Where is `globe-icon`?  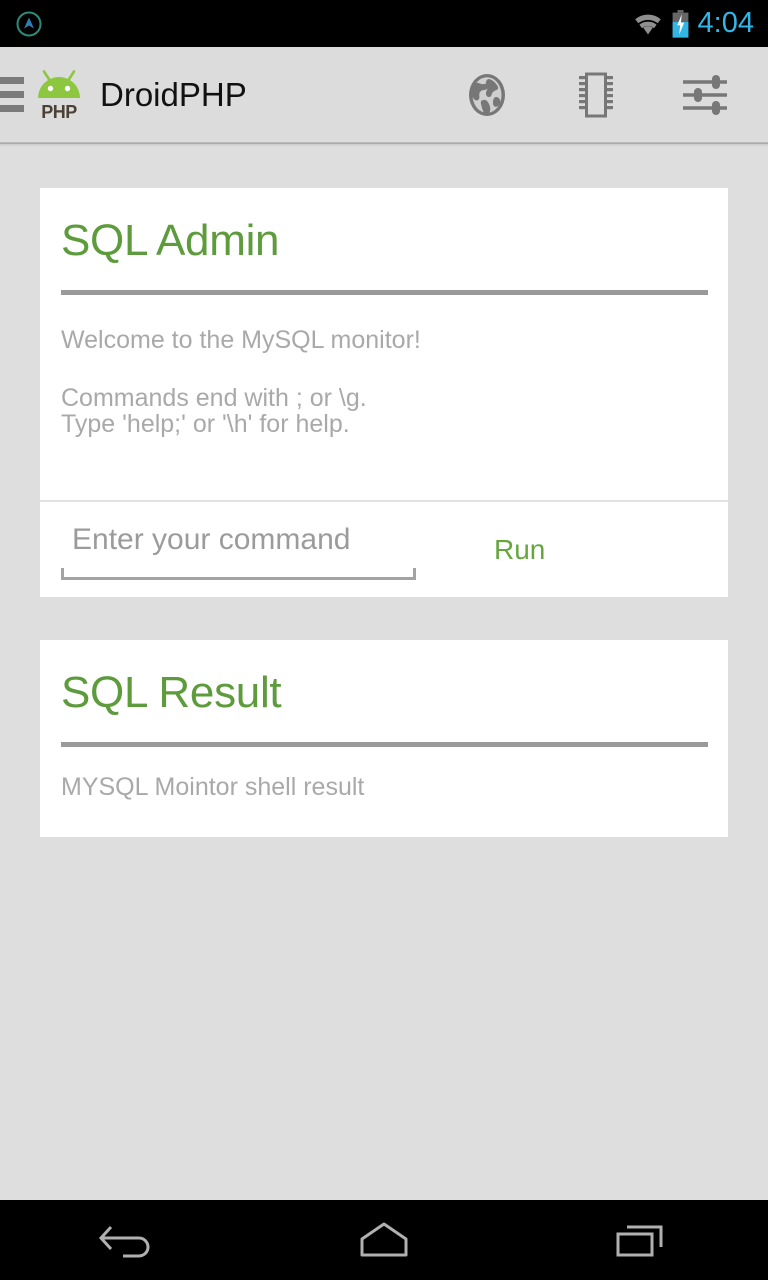 globe-icon is located at coordinates (487, 95).